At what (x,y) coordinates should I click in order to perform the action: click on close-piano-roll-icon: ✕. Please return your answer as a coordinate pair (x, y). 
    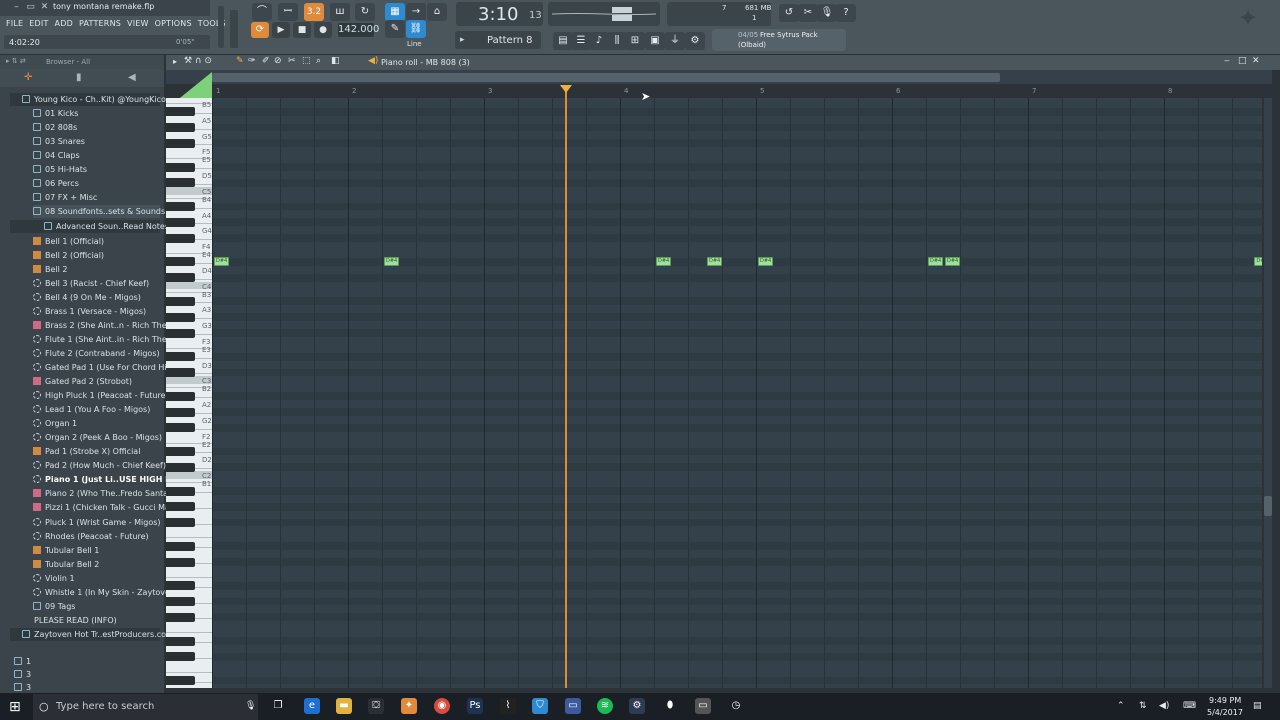
    Looking at the image, I should click on (1256, 61).